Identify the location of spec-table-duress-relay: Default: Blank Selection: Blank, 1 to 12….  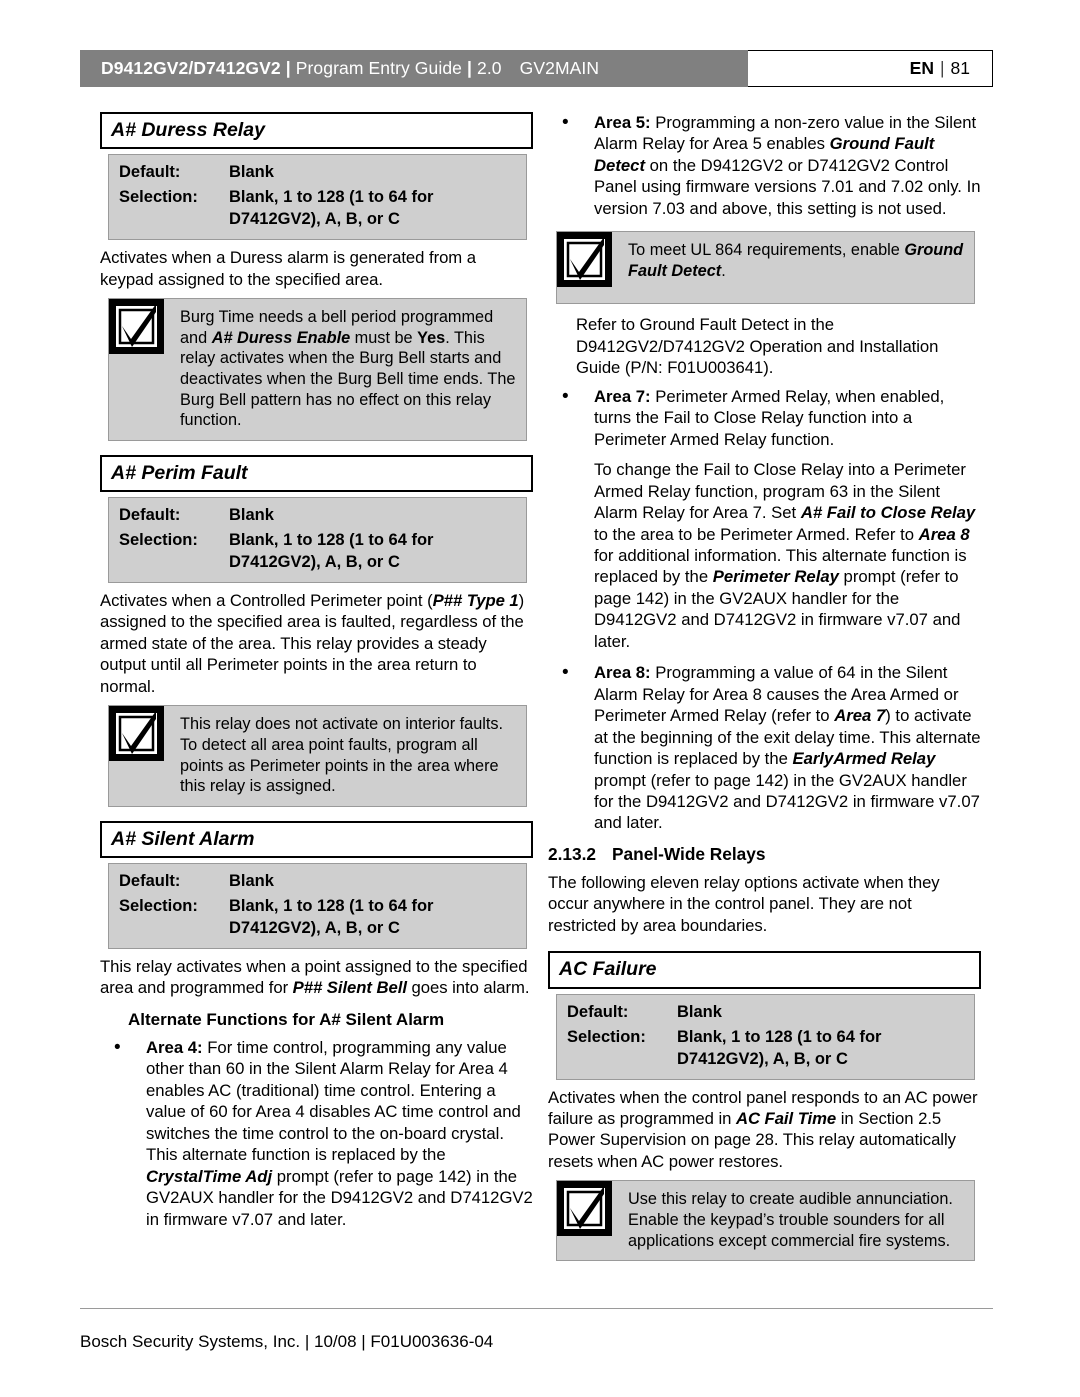
(317, 197).